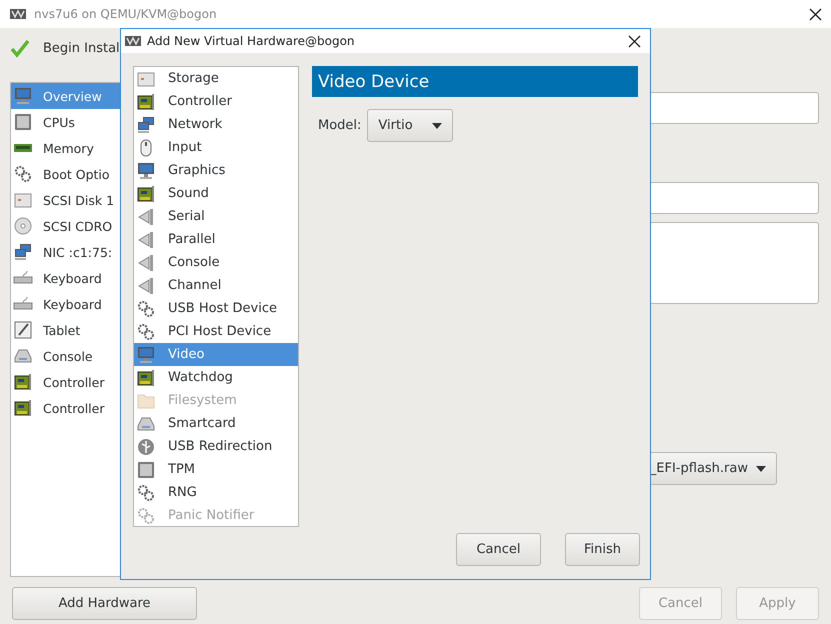  I want to click on section-header: Video Device, so click(475, 81).